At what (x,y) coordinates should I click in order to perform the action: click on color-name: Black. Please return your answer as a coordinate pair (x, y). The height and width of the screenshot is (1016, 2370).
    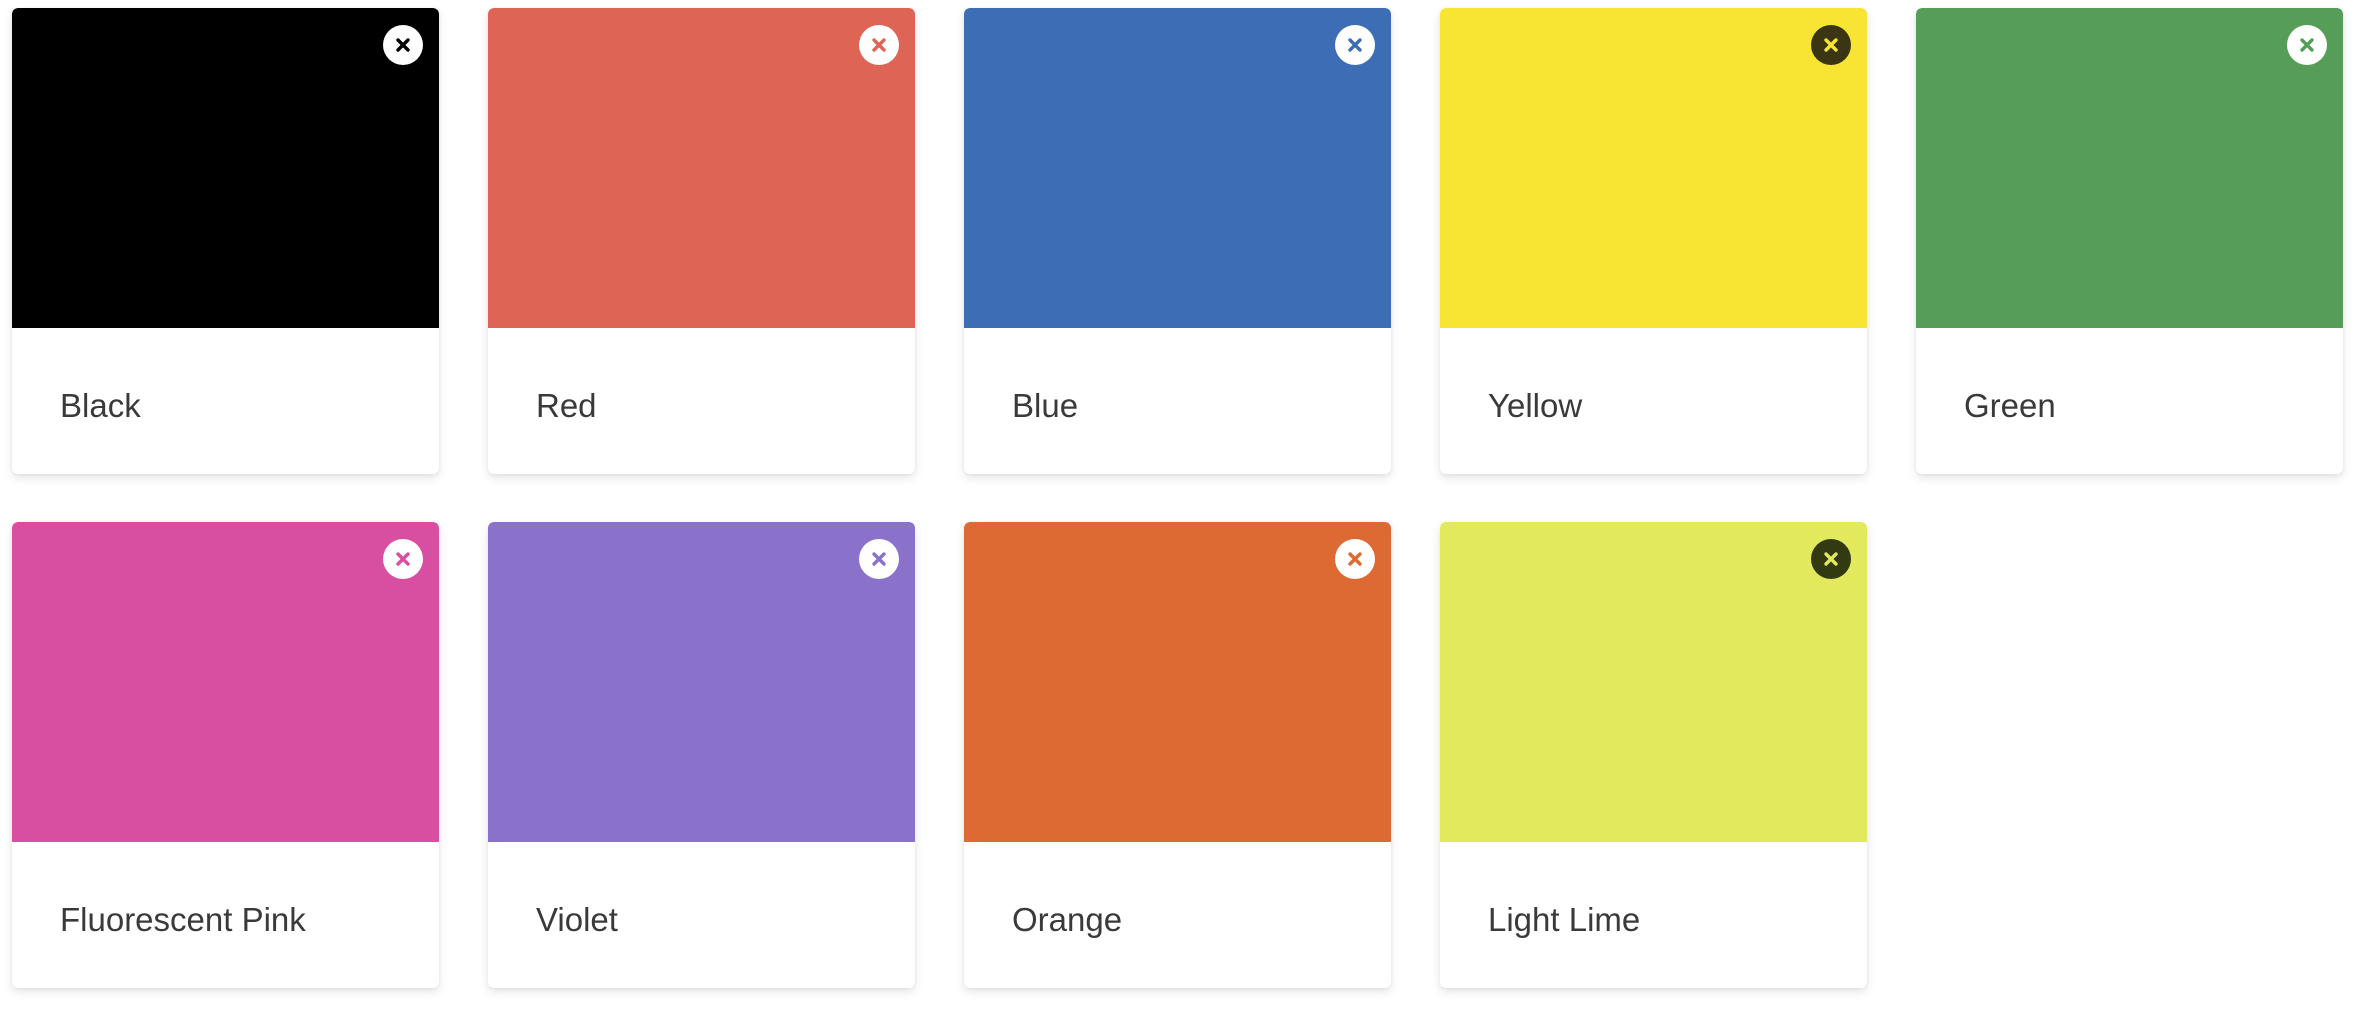
    Looking at the image, I should click on (100, 405).